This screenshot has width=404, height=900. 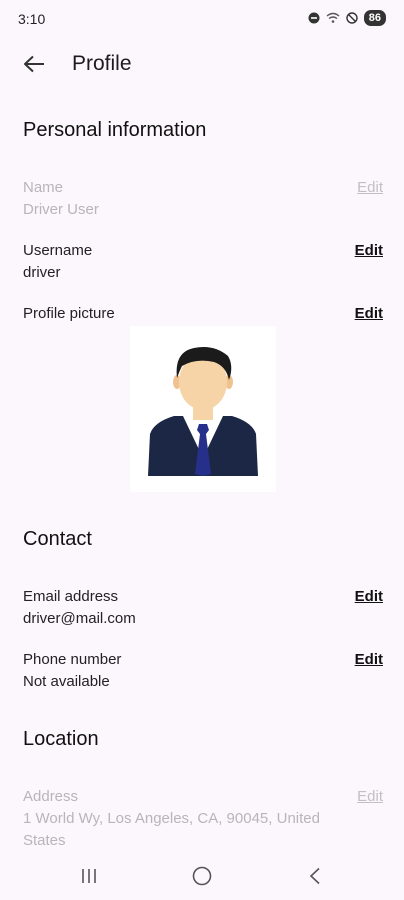 I want to click on edit-profile-picture-link: Edit, so click(x=369, y=314).